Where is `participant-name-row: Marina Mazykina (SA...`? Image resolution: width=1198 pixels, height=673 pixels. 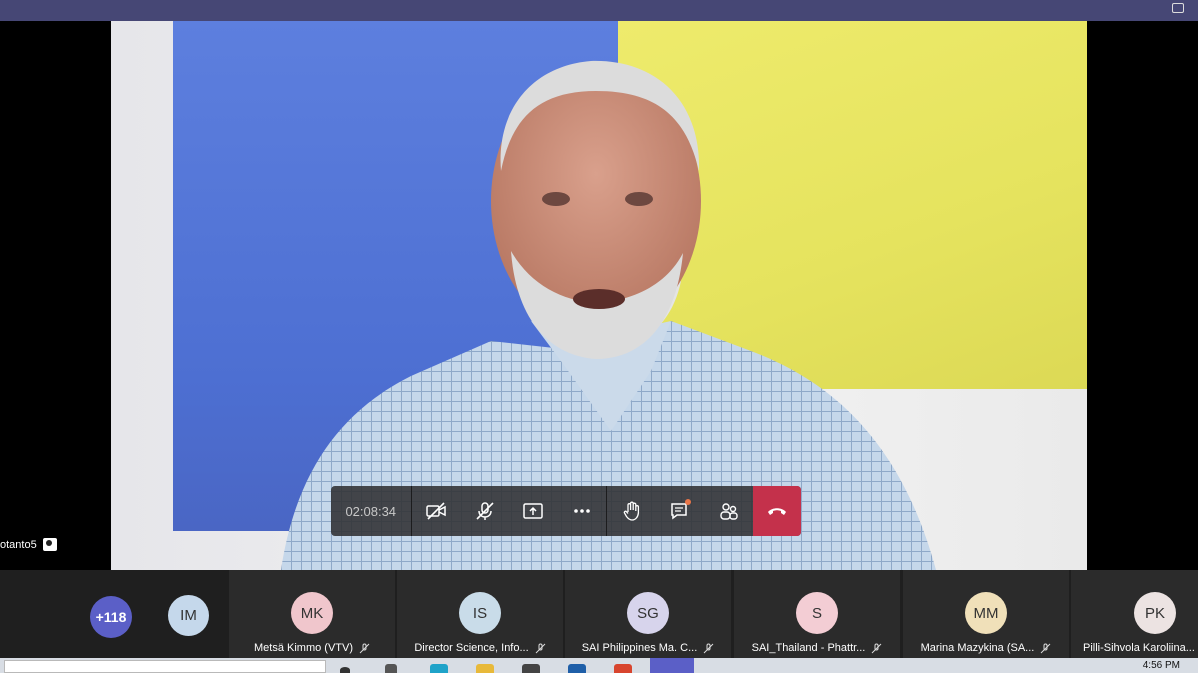 participant-name-row: Marina Mazykina (SA... is located at coordinates (986, 648).